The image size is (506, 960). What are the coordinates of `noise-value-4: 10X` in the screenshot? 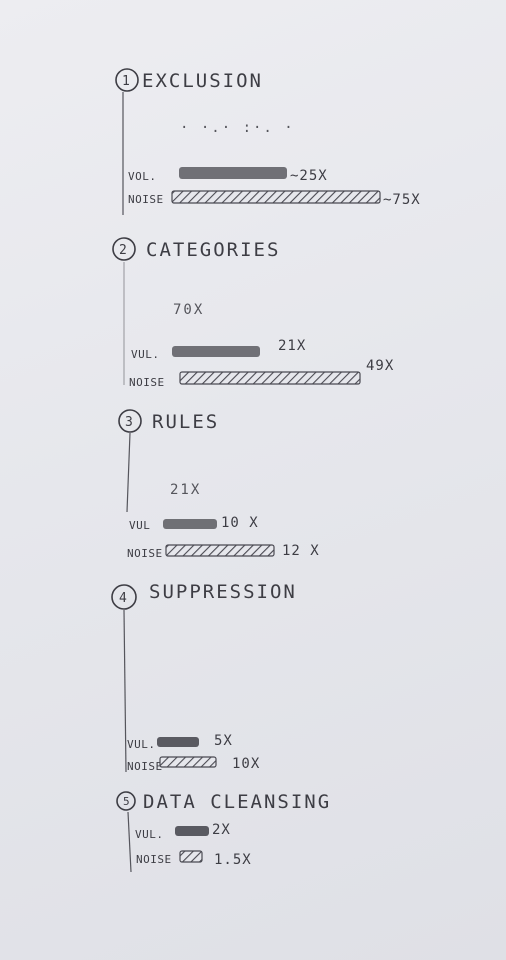 It's located at (246, 764).